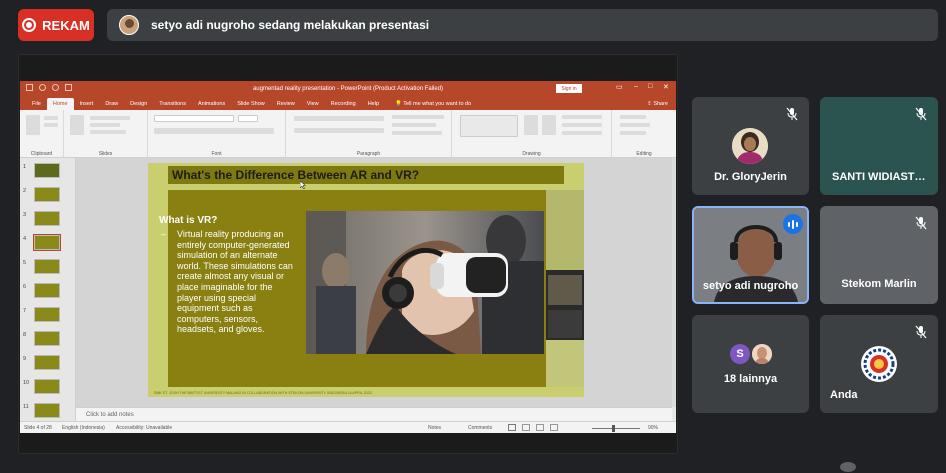 The width and height of the screenshot is (946, 473). I want to click on layout-button, so click(110, 118).